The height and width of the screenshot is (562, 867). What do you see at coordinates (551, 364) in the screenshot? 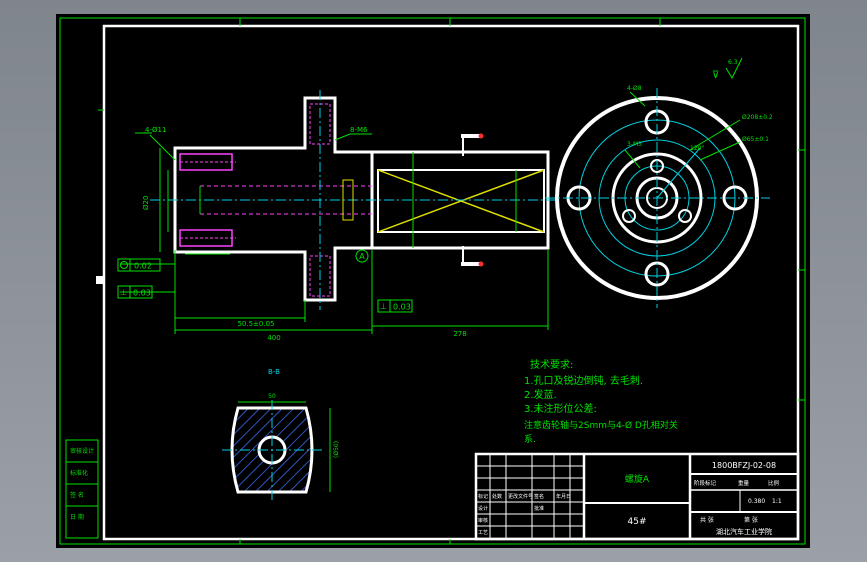
I see `tech-heading: 技术要求:` at bounding box center [551, 364].